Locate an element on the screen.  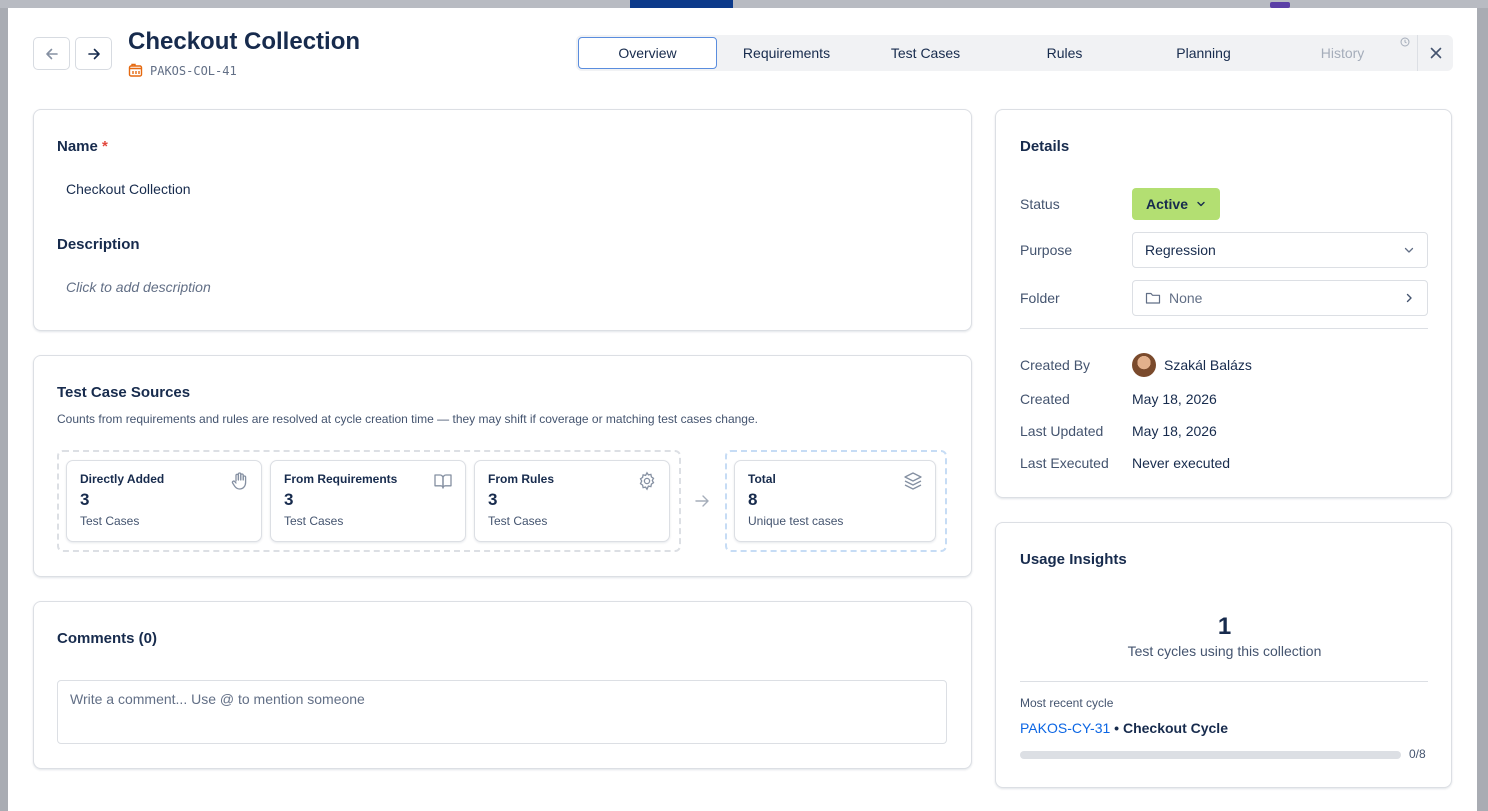
source-from-rules: From Rules 3 Test Cases is located at coordinates (572, 501).